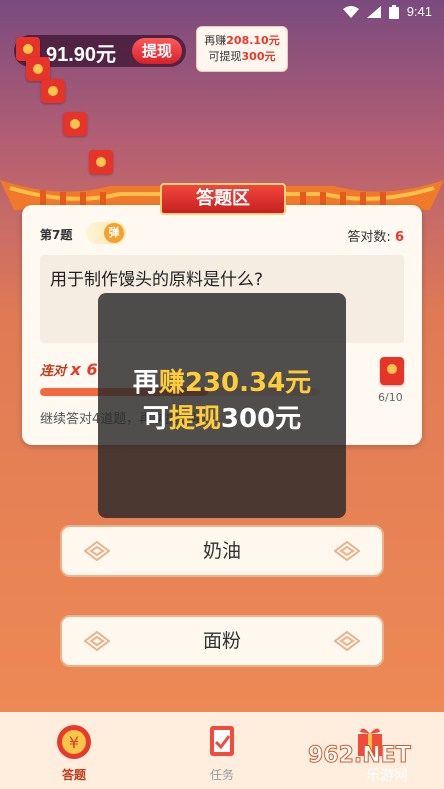 The width and height of the screenshot is (444, 789). Describe the element at coordinates (145, 383) in the screenshot. I see `overlay-line-1-prefix: 再` at that location.